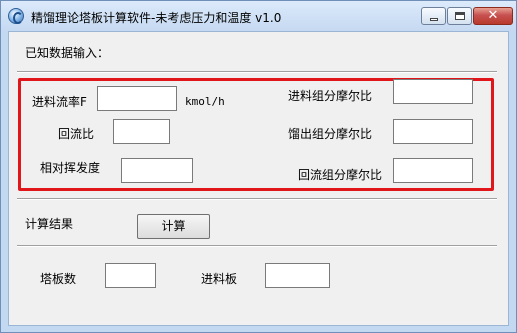  I want to click on input-section-header: 已知数据输入：, so click(67, 53).